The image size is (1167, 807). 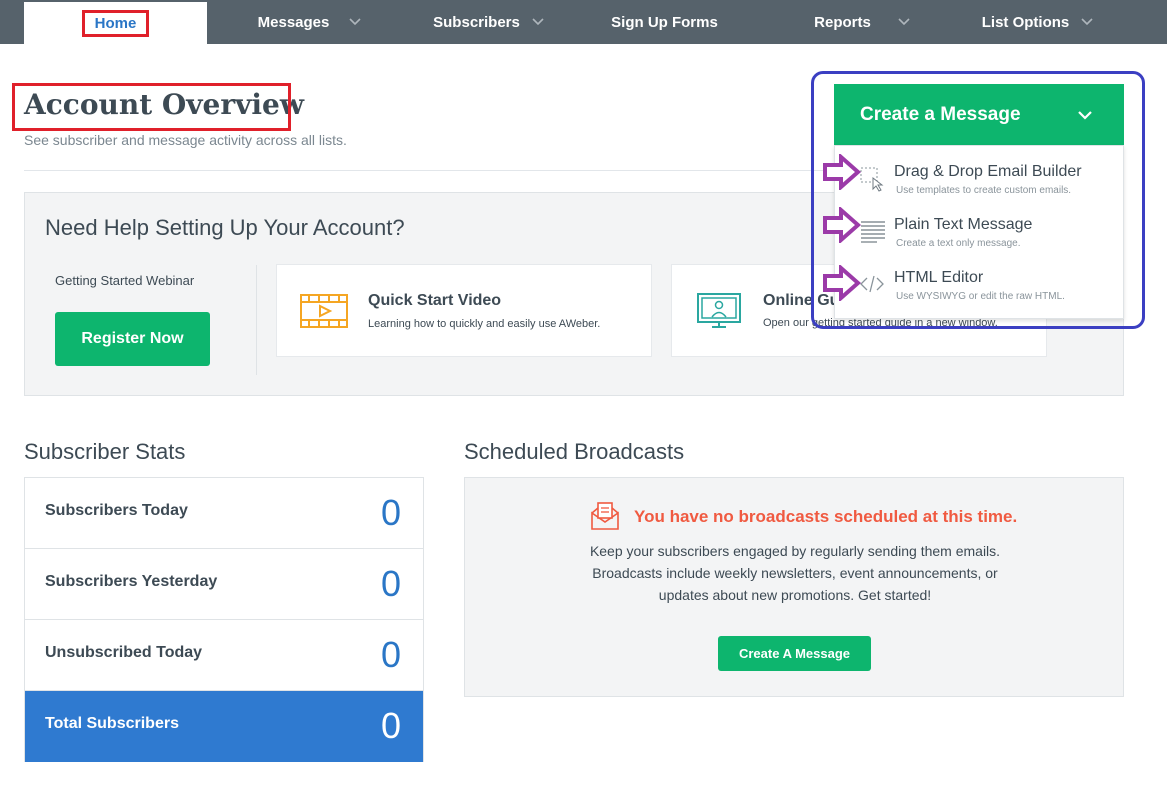 I want to click on nav-home-label: Home, so click(x=115, y=23).